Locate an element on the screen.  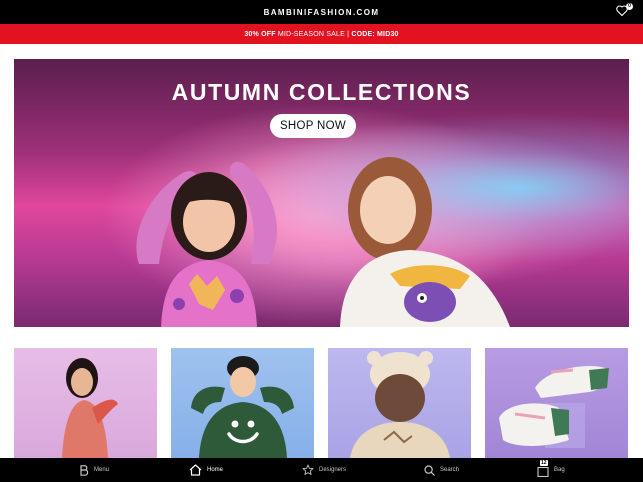
nav-label-search: Search is located at coordinates (450, 470).